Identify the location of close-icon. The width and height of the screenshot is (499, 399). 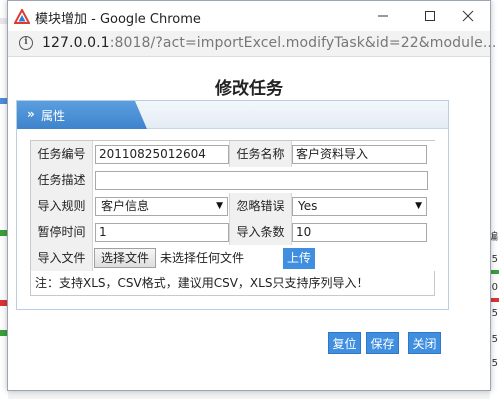
(468, 16).